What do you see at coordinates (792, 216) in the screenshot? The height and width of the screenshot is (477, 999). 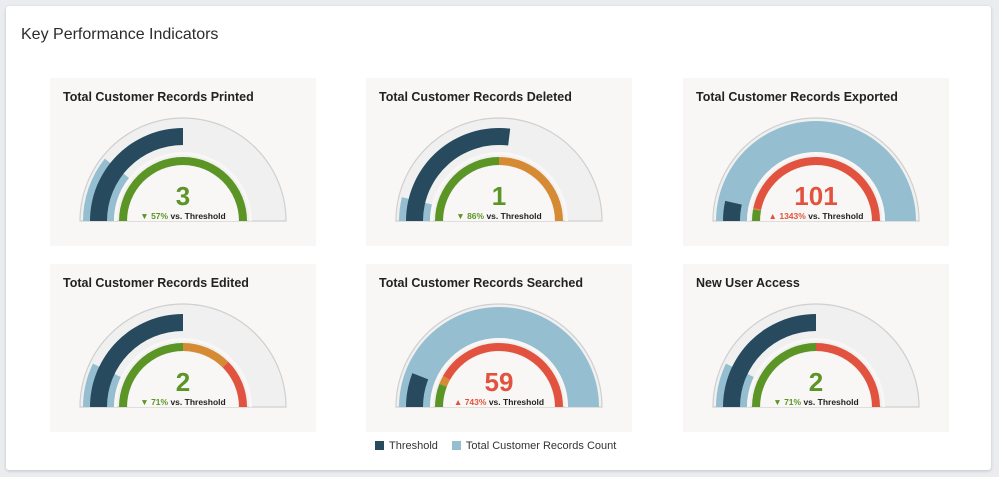 I see `percent-change: 1343%` at bounding box center [792, 216].